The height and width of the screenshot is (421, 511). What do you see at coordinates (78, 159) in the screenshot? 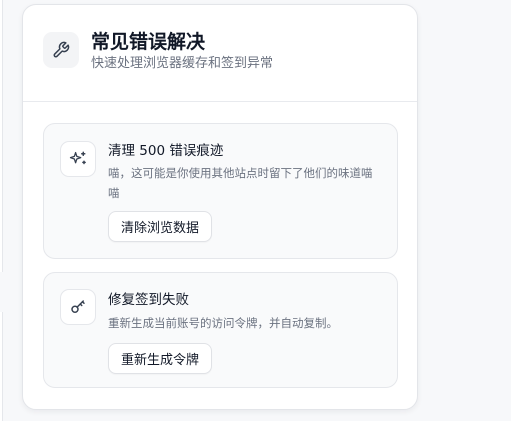
I see `sparkles-icon` at bounding box center [78, 159].